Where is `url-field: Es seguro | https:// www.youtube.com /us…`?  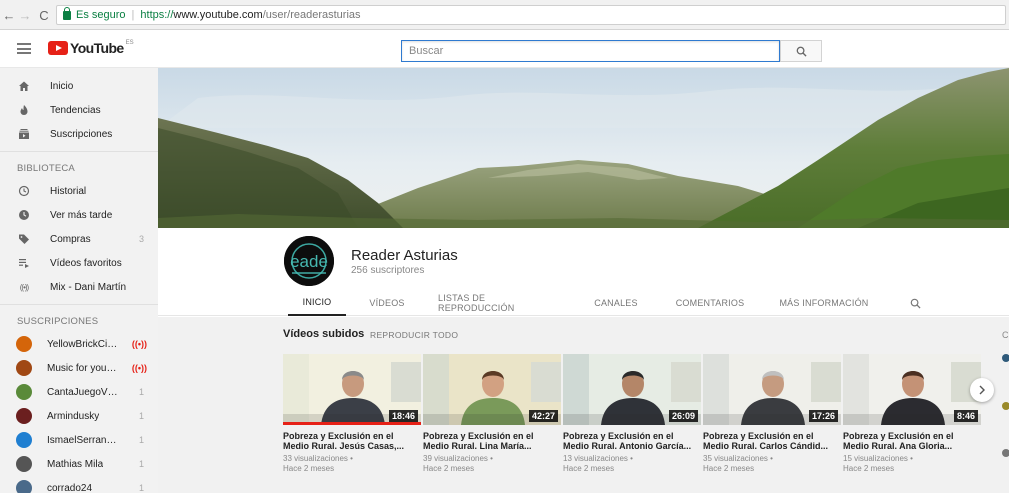
url-field: Es seguro | https:// www.youtube.com /us… is located at coordinates (531, 15).